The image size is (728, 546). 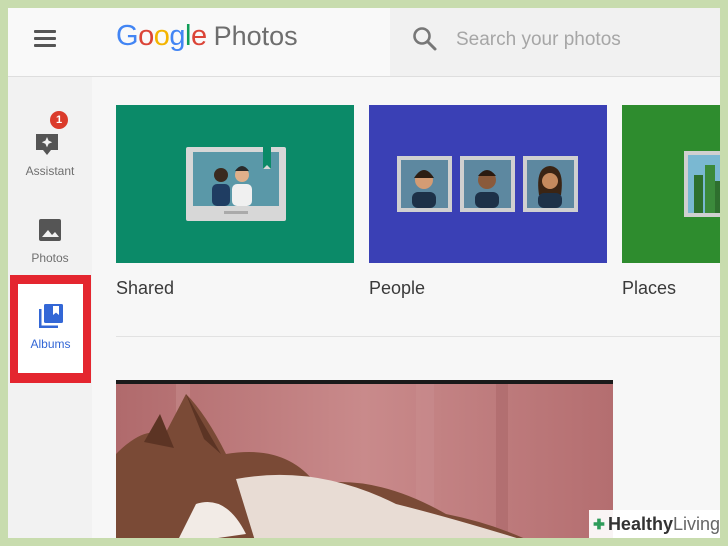 I want to click on nav-item-photos: Photos, so click(x=50, y=241).